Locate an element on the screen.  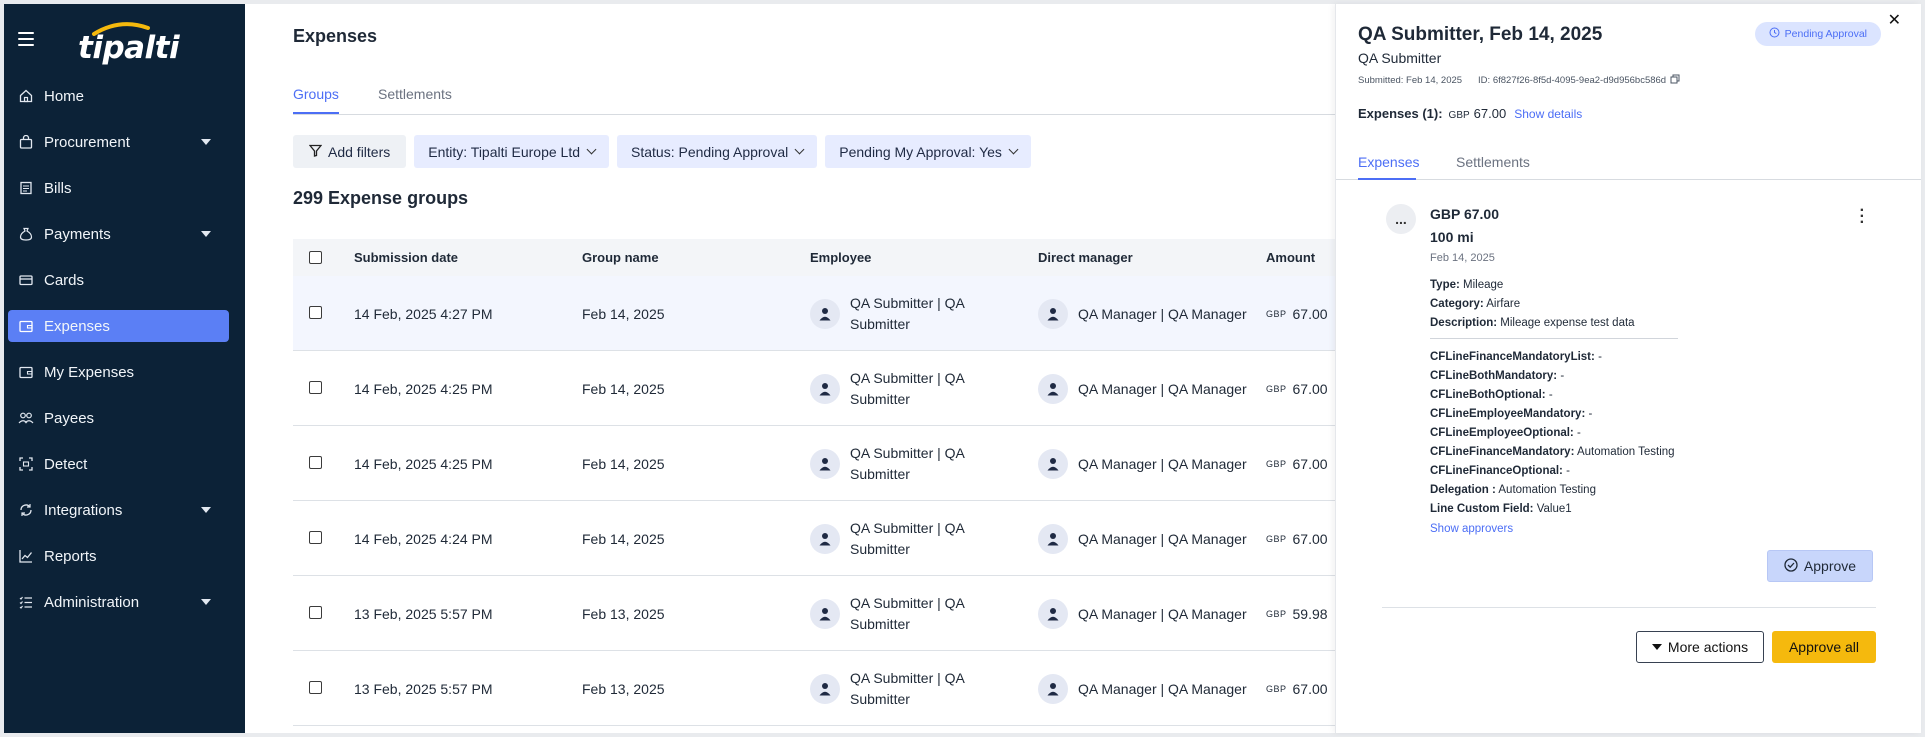
employee-name: QA Submitter | QA Submitter is located at coordinates (907, 313).